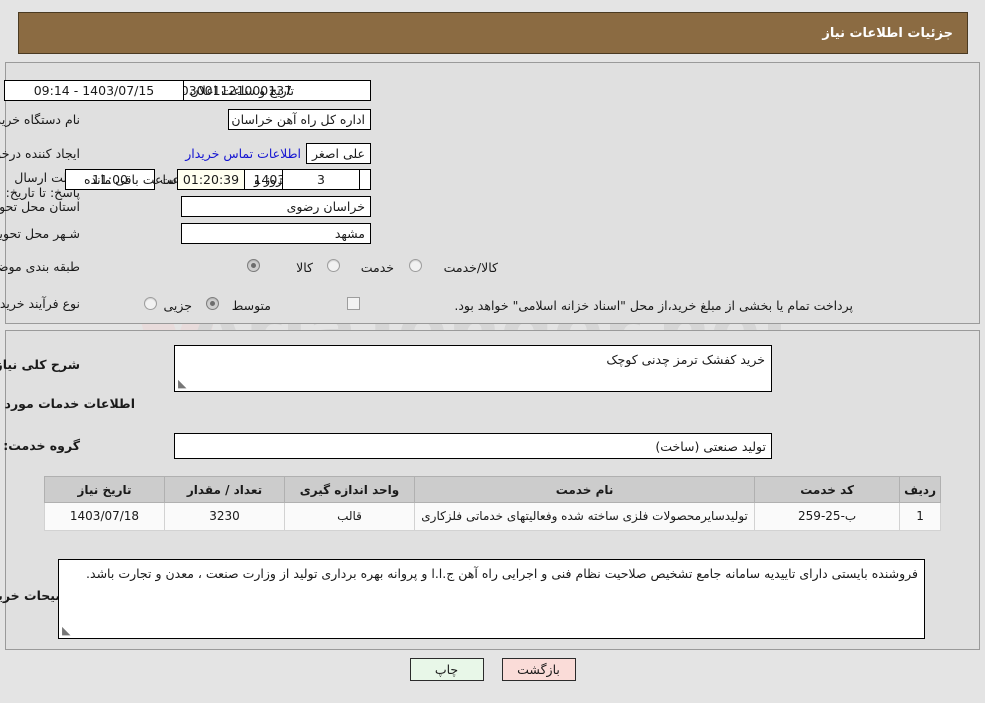  What do you see at coordinates (920, 489) in the screenshot?
I see `column-header-row: ردیف` at bounding box center [920, 489].